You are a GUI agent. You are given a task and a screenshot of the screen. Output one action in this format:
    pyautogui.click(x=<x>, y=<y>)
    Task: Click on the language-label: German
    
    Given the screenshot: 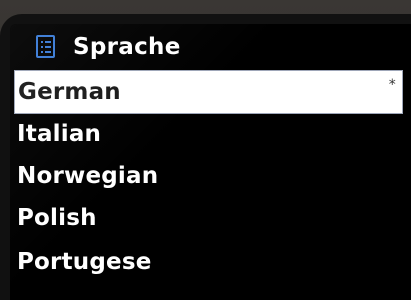 What is the action you would take?
    pyautogui.click(x=69, y=92)
    